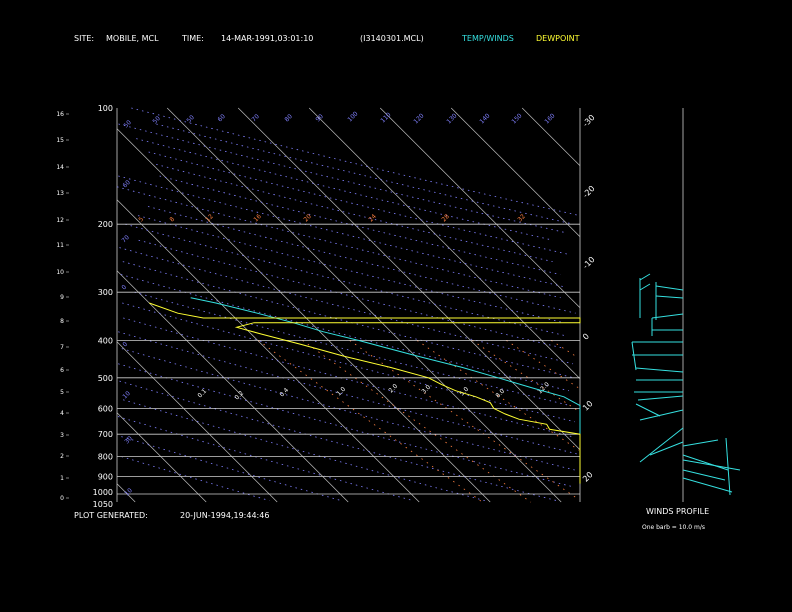 Image resolution: width=792 pixels, height=612 pixels. Describe the element at coordinates (392, 38) in the screenshot. I see `file-name: (I3140301.MCL)` at that location.